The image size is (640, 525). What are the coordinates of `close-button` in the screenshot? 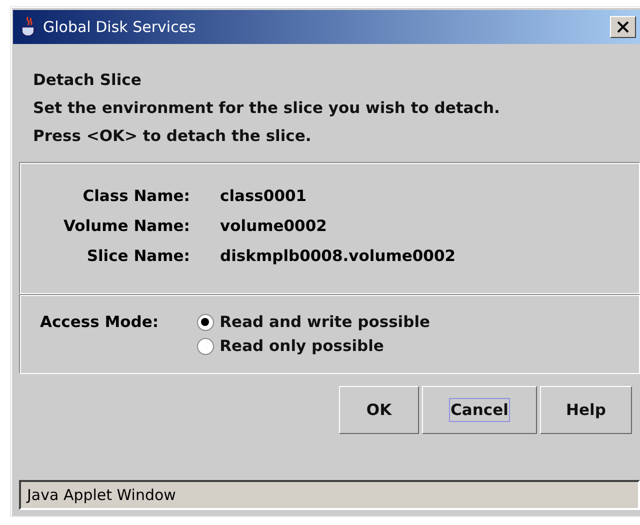 It's located at (623, 27).